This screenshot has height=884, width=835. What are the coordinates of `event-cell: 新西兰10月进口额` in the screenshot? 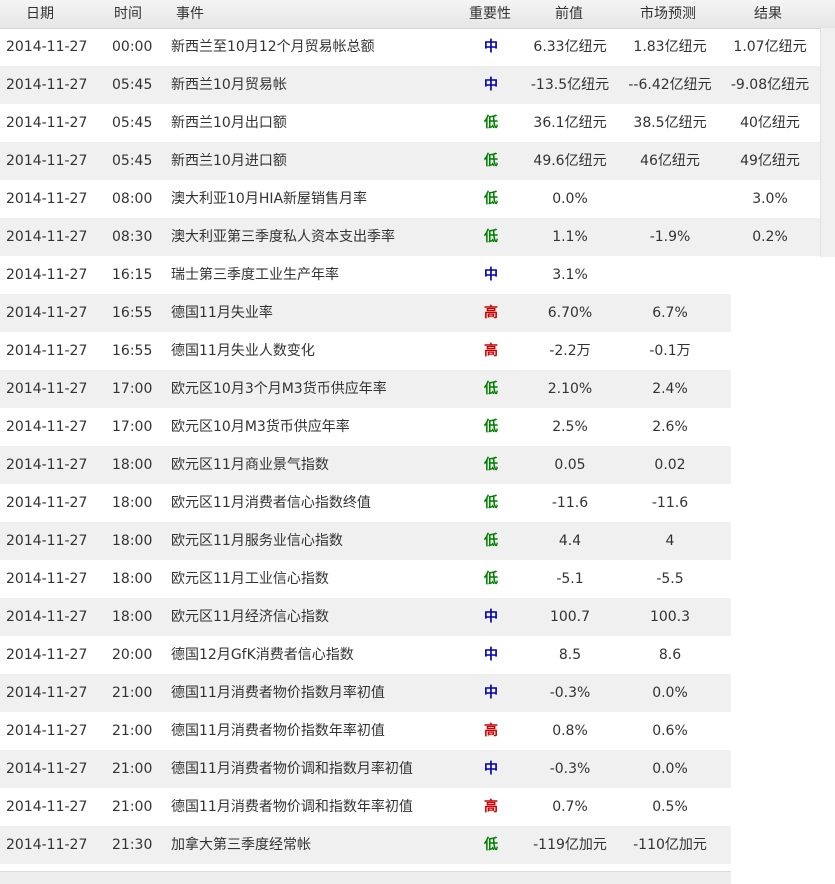 It's located at (229, 161).